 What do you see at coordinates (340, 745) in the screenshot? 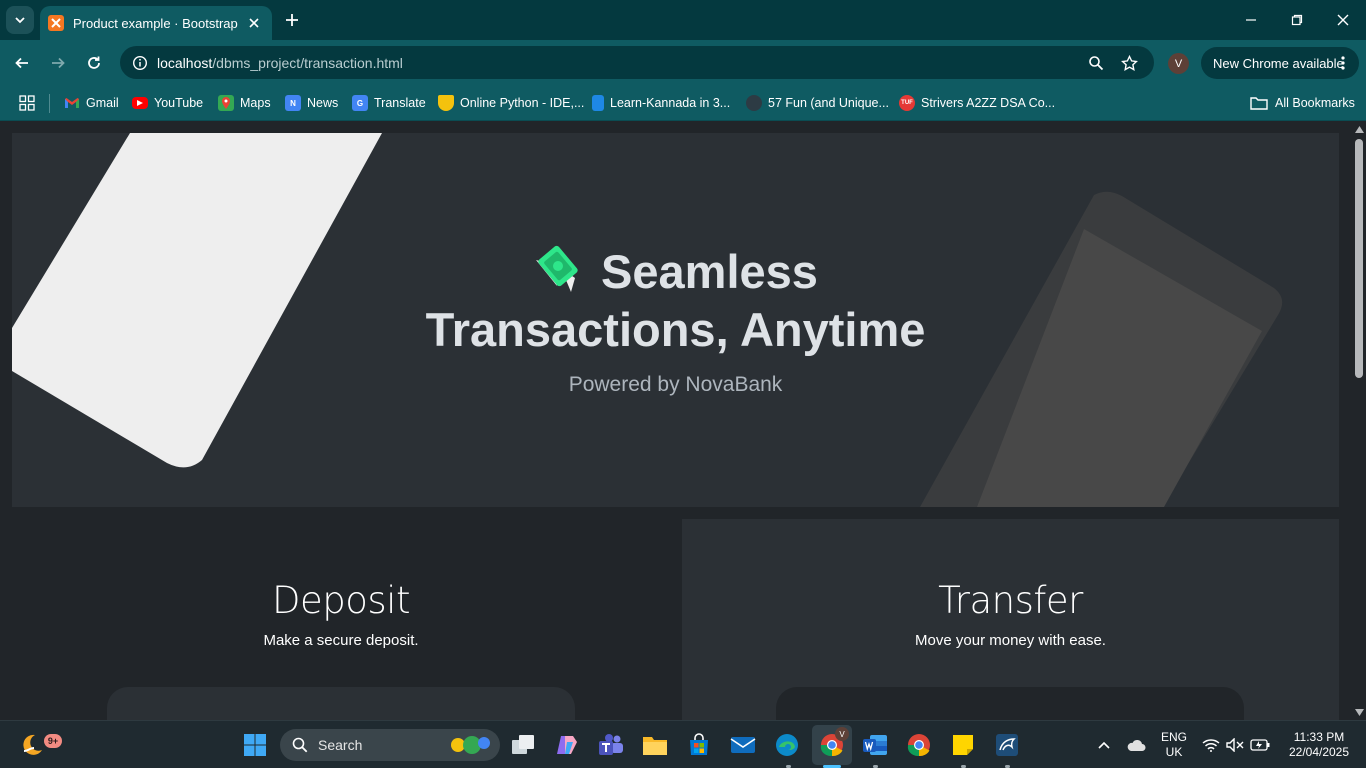
I see `search-label: Search` at bounding box center [340, 745].